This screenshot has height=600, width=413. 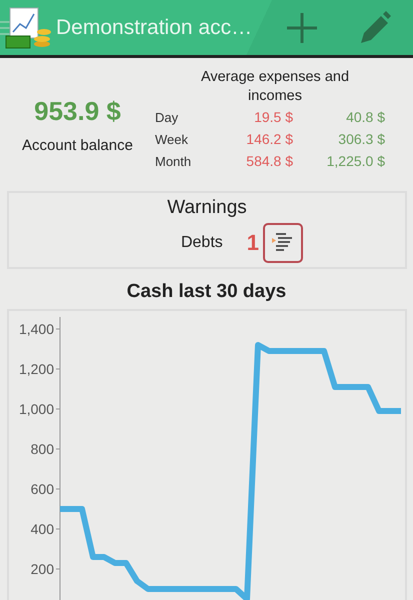 I want to click on expense-amount: 146.2 $, so click(x=269, y=139).